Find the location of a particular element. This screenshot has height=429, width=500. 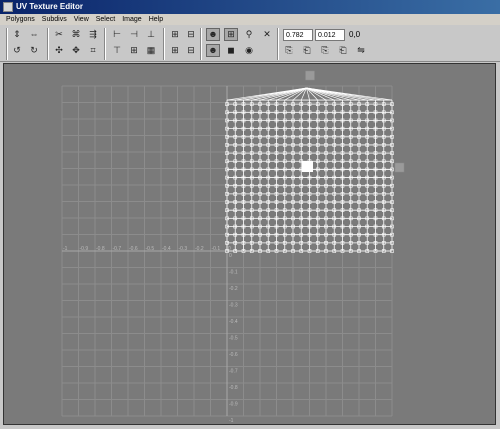

paste-u-icon: ⎘ is located at coordinates (325, 50).